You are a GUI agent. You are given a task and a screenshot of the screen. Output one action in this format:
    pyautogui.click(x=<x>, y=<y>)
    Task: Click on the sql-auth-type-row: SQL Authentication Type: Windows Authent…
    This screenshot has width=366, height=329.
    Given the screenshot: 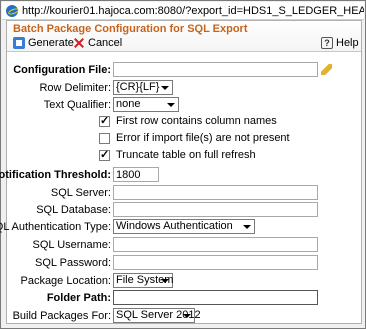 What is the action you would take?
    pyautogui.click(x=181, y=228)
    